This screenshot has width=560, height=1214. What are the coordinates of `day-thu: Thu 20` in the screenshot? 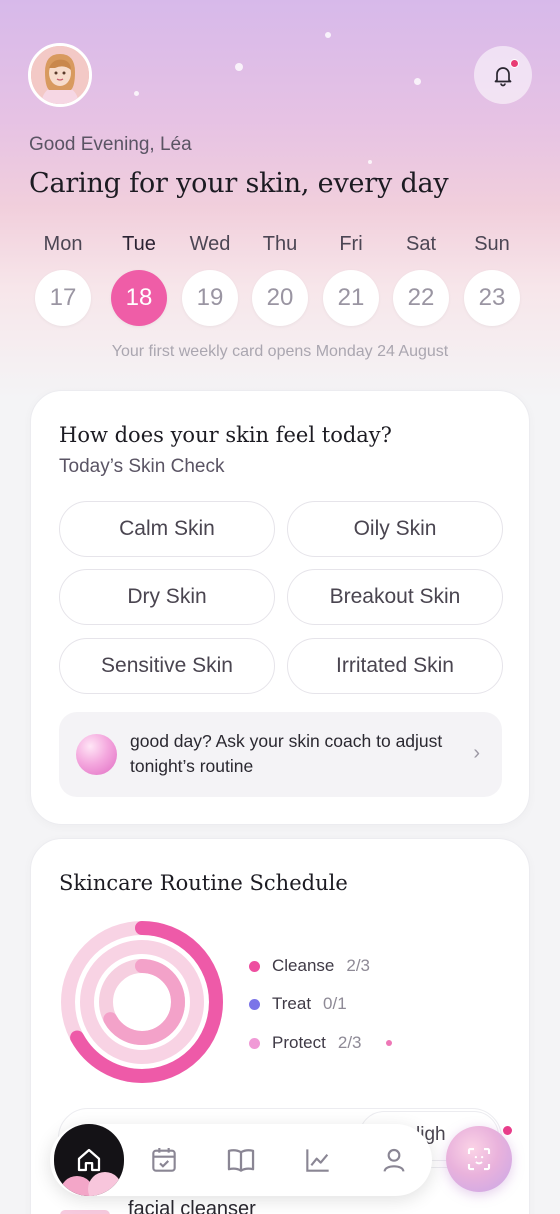 It's located at (280, 278).